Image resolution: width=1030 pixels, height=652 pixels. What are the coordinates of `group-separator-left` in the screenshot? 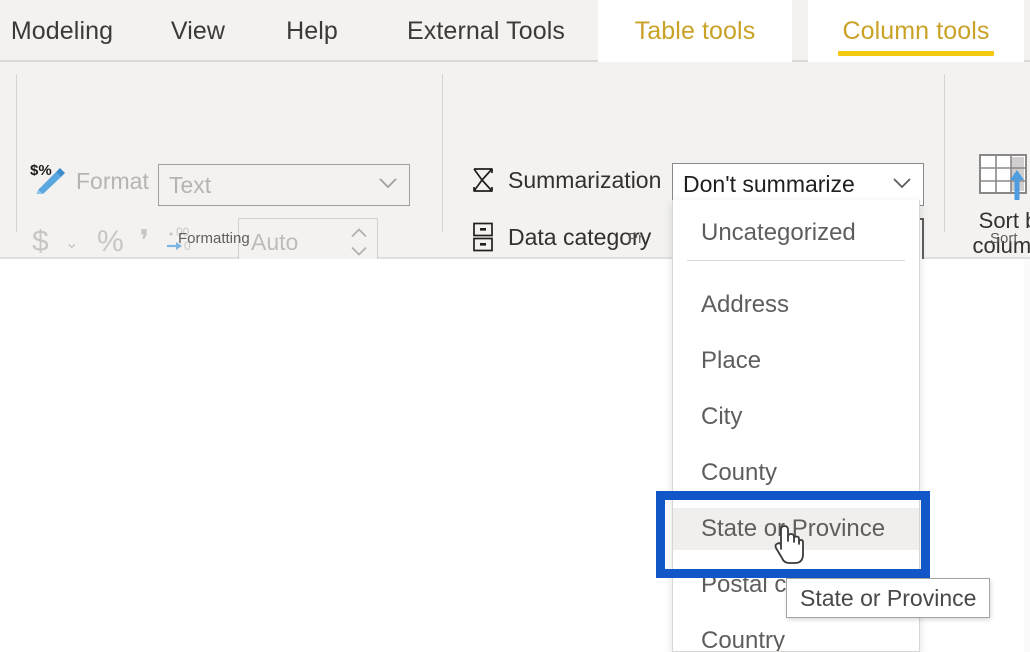 It's located at (16, 153).